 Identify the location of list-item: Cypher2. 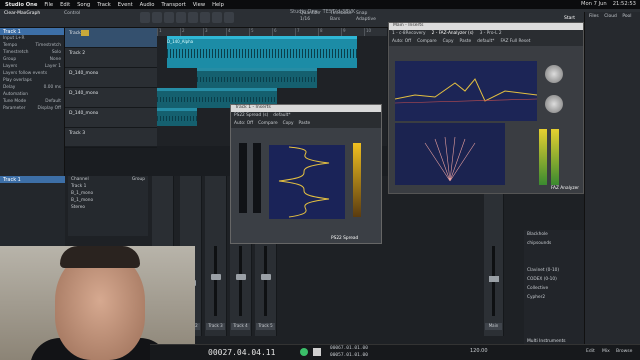
(554, 297).